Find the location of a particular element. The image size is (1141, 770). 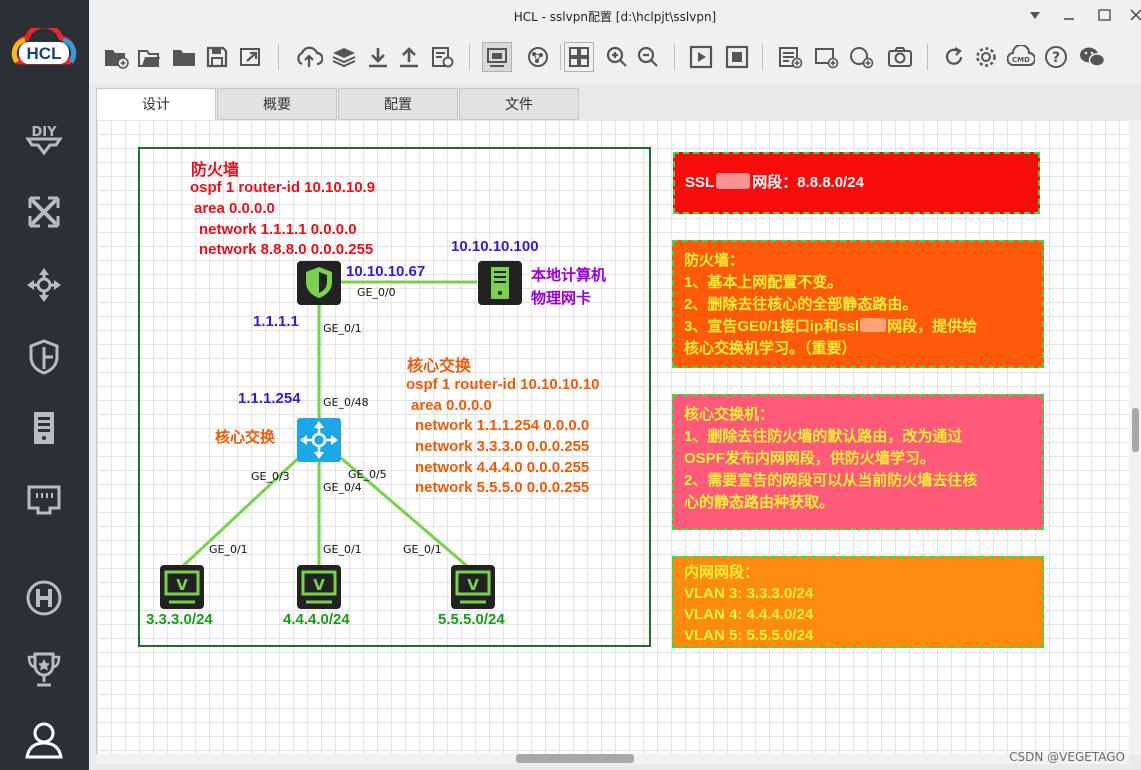

port-label: GE_0/4 is located at coordinates (342, 487).